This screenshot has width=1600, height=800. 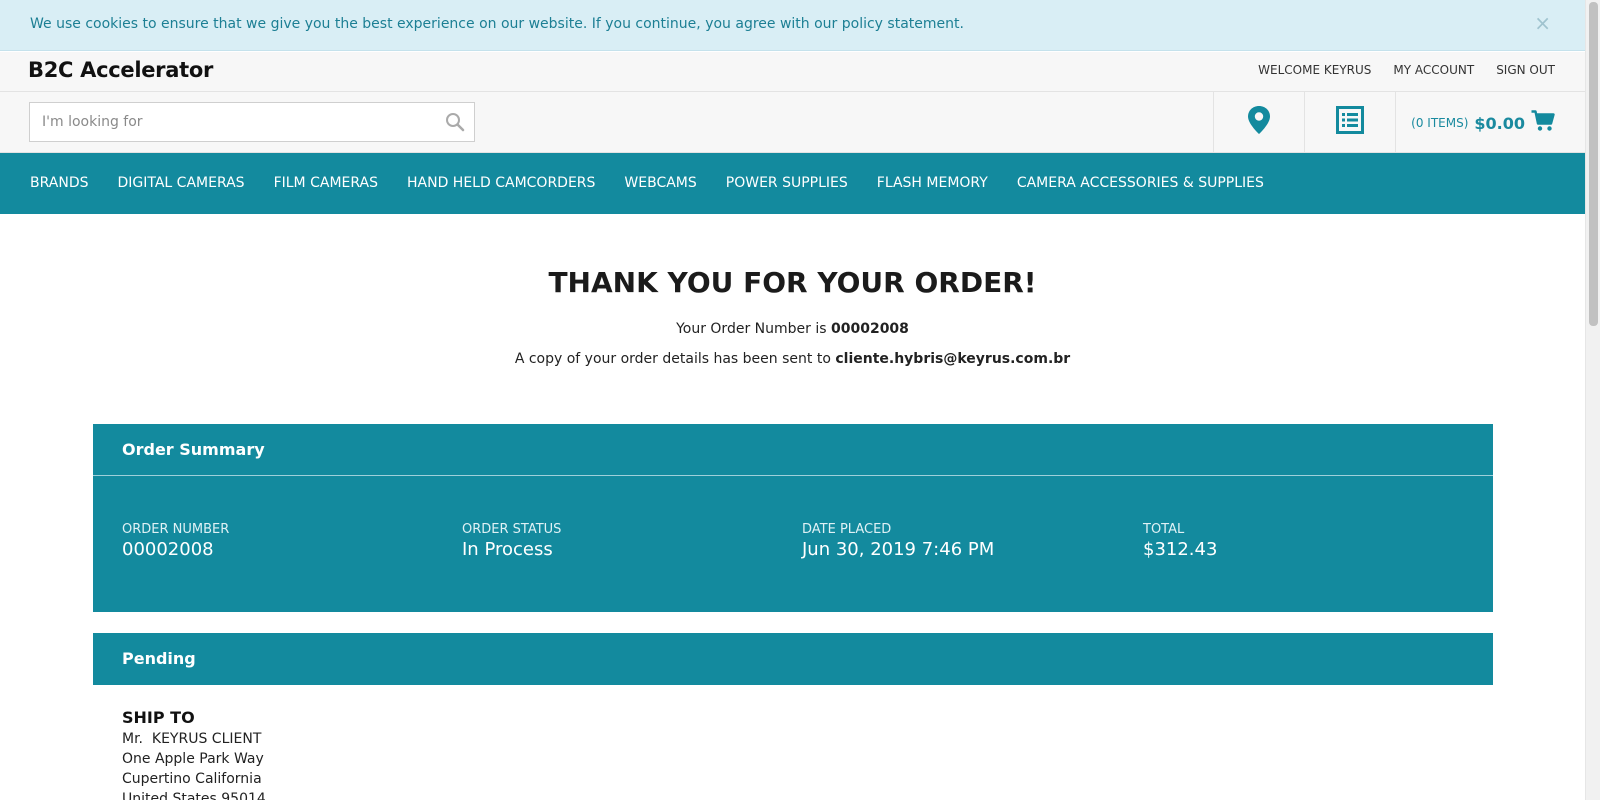 What do you see at coordinates (792, 122) in the screenshot?
I see `search-row: (0 ITEMS) $0.00` at bounding box center [792, 122].